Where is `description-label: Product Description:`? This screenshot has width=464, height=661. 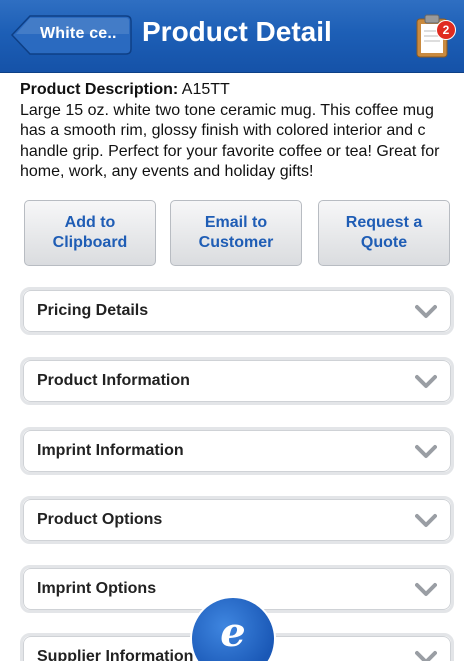
description-label: Product Description: is located at coordinates (99, 89).